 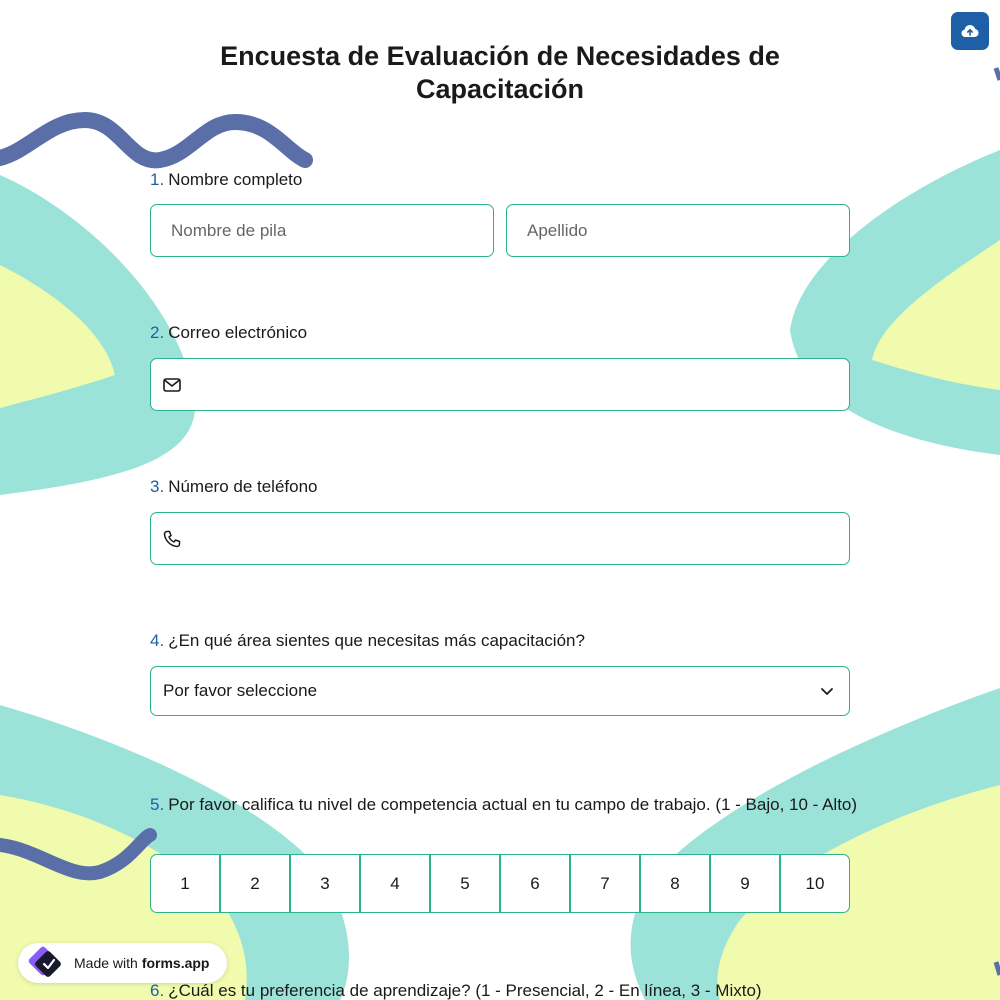 I want to click on upload-button, so click(x=970, y=31).